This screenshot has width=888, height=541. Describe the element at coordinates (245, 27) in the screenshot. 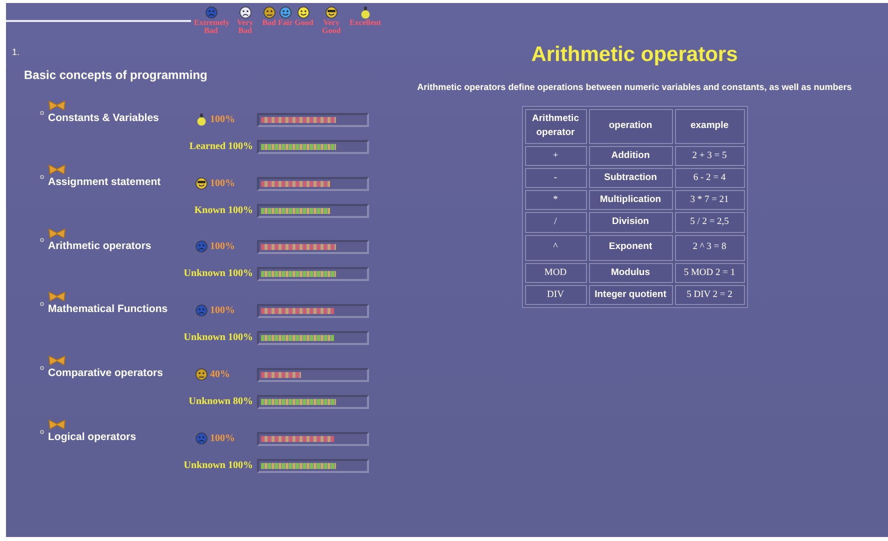

I see `rating-label: Very Bad` at that location.